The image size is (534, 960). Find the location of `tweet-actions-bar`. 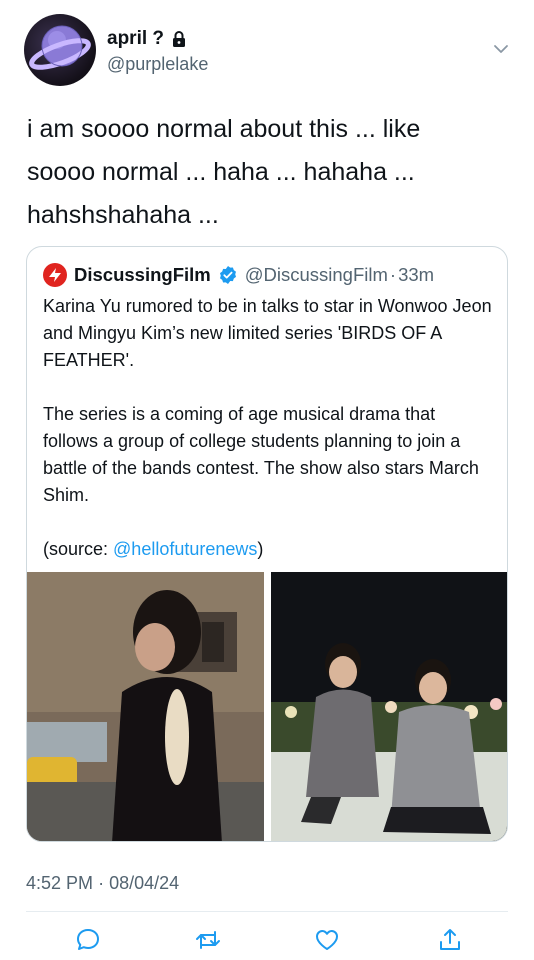

tweet-actions-bar is located at coordinates (267, 939).